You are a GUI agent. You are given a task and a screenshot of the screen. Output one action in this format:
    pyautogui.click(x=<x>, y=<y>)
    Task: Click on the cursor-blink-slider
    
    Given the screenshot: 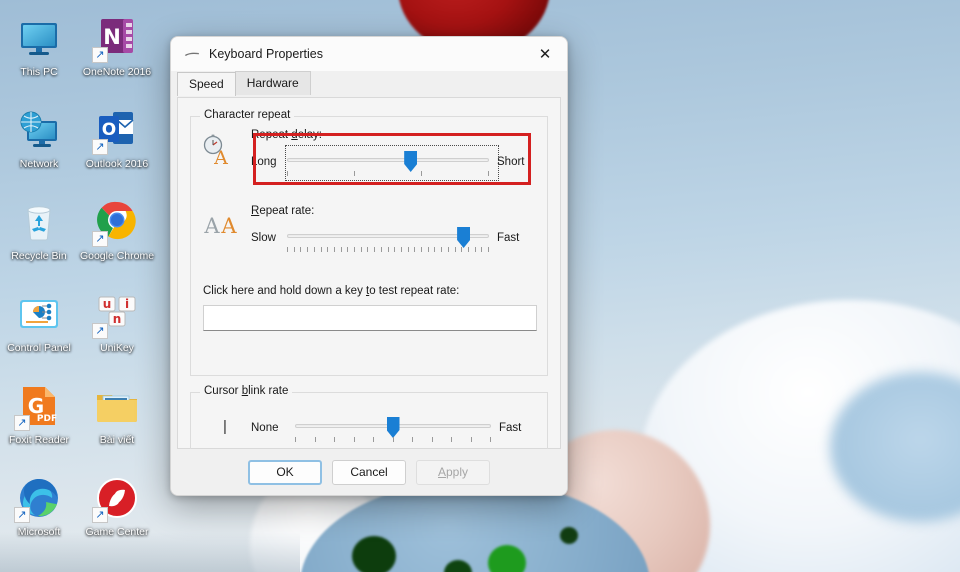 What is the action you would take?
    pyautogui.click(x=393, y=429)
    